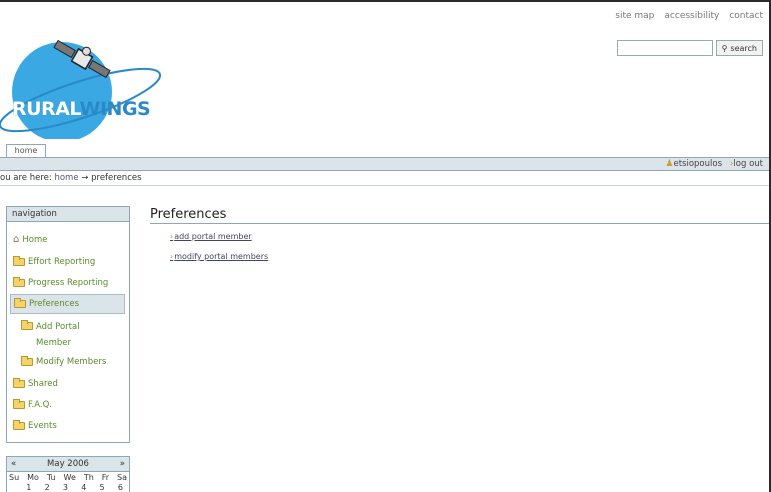  Describe the element at coordinates (68, 214) in the screenshot. I see `navigation-header: navigation` at that location.